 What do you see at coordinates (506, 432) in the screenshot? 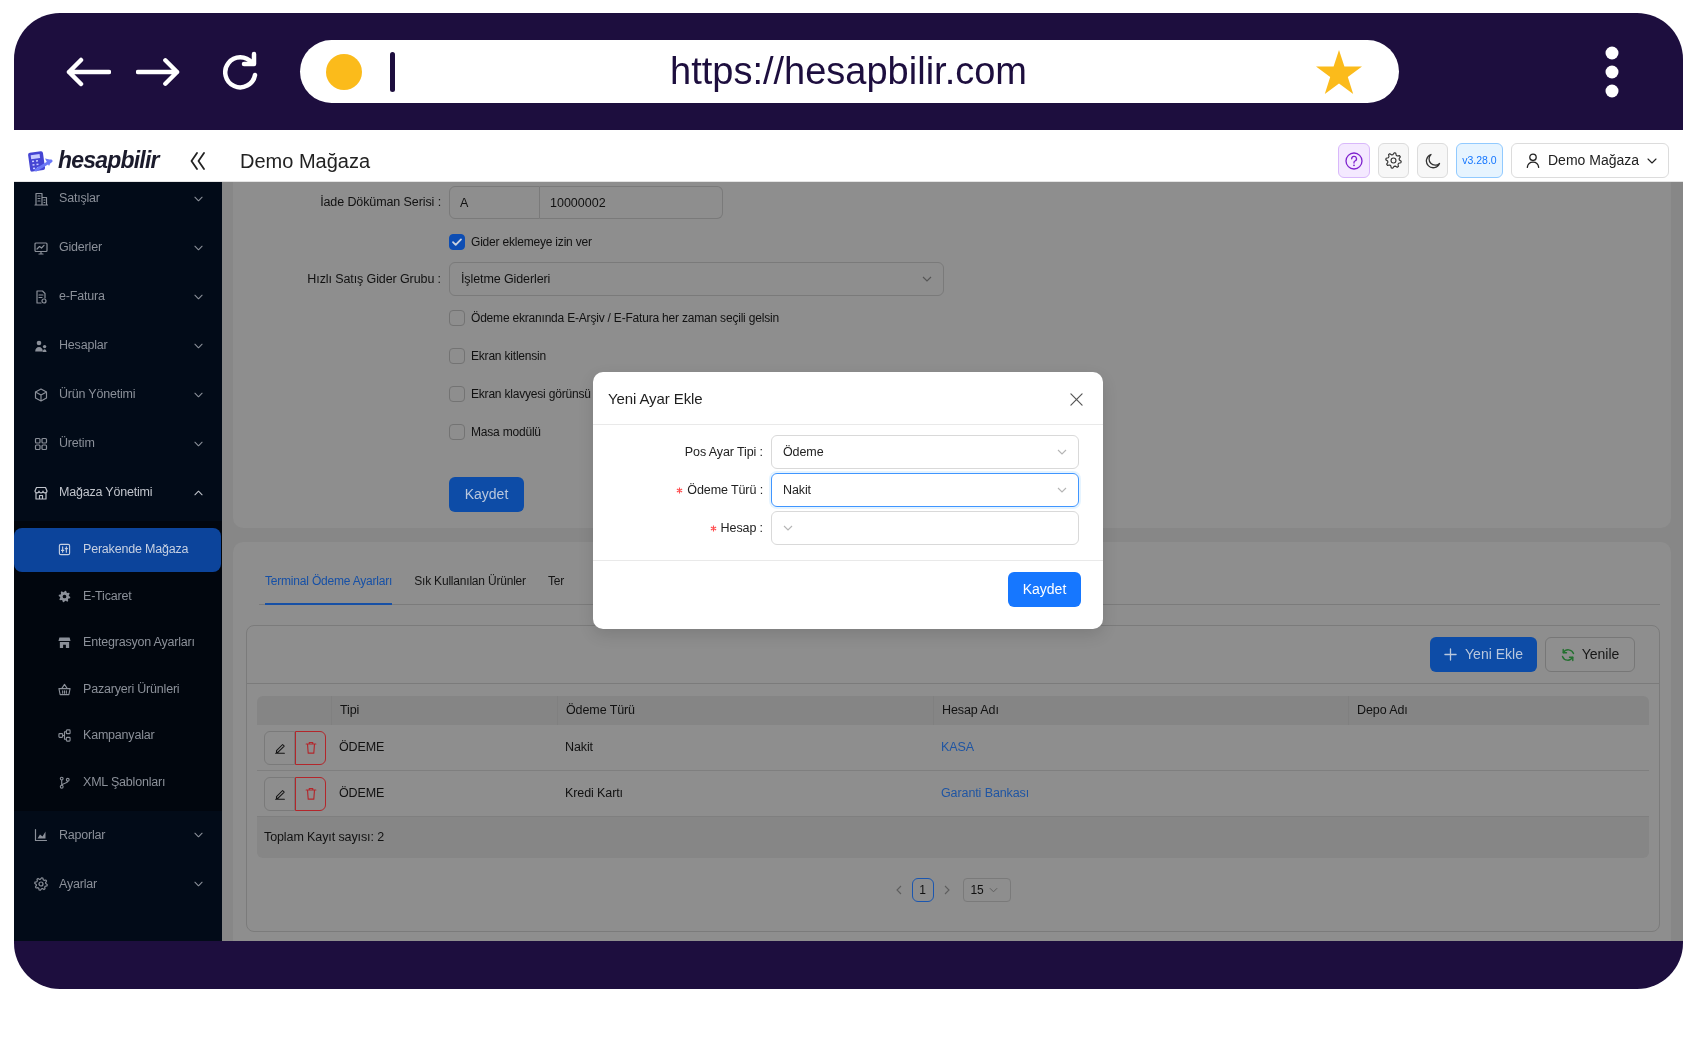
I see `checkbox-label: Masa modülü` at bounding box center [506, 432].